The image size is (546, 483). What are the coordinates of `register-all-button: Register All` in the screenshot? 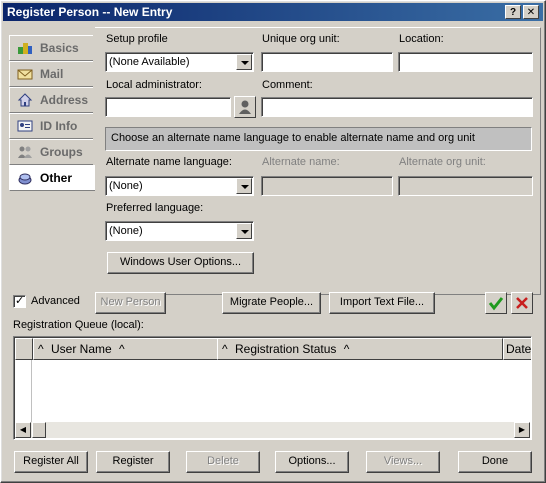 It's located at (51, 462).